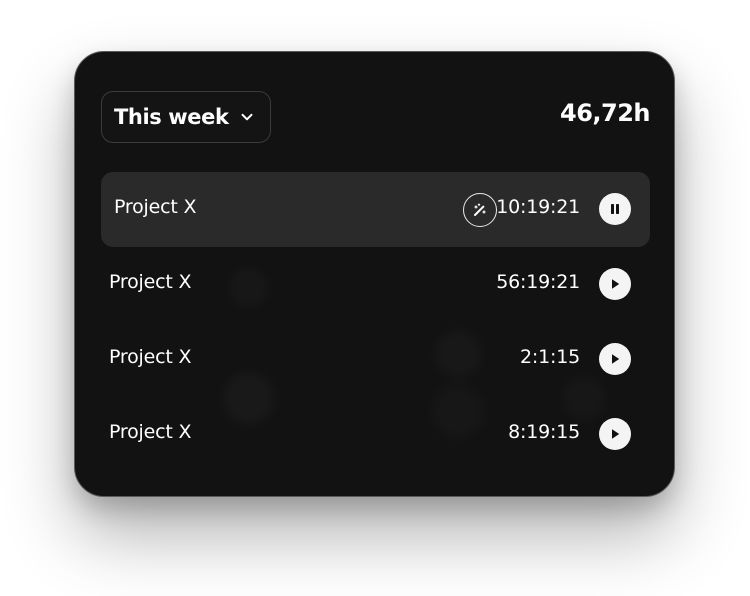 The image size is (750, 596). What do you see at coordinates (375, 434) in the screenshot?
I see `project-row: Project X 8:19:15` at bounding box center [375, 434].